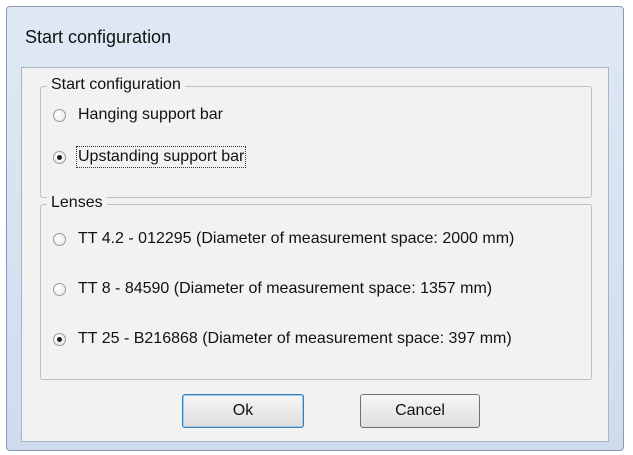 This screenshot has width=633, height=455. What do you see at coordinates (420, 411) in the screenshot?
I see `cancel-button: Cancel` at bounding box center [420, 411].